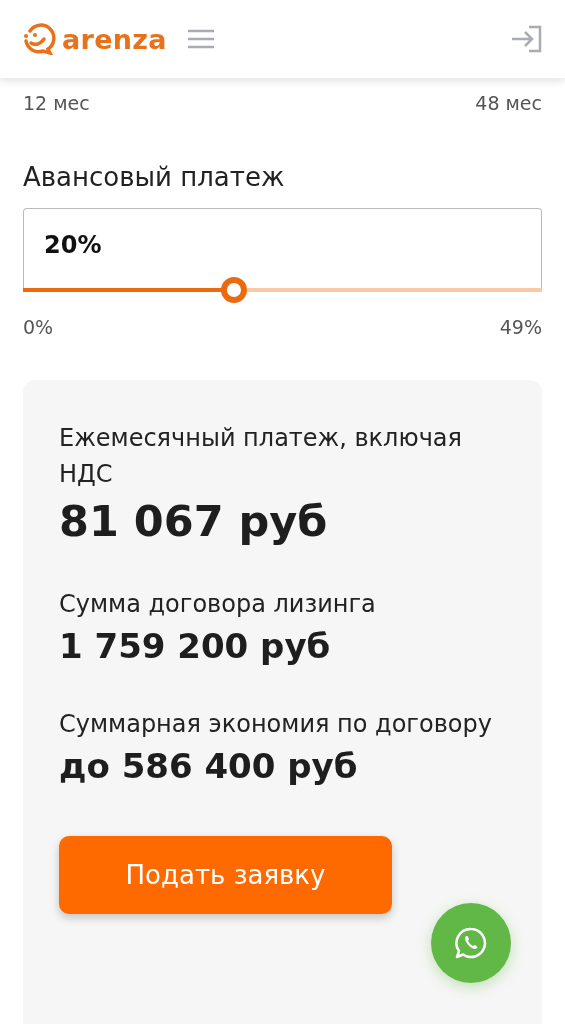 The width and height of the screenshot is (565, 1024). I want to click on summary-value: до 586 400 руб, so click(209, 766).